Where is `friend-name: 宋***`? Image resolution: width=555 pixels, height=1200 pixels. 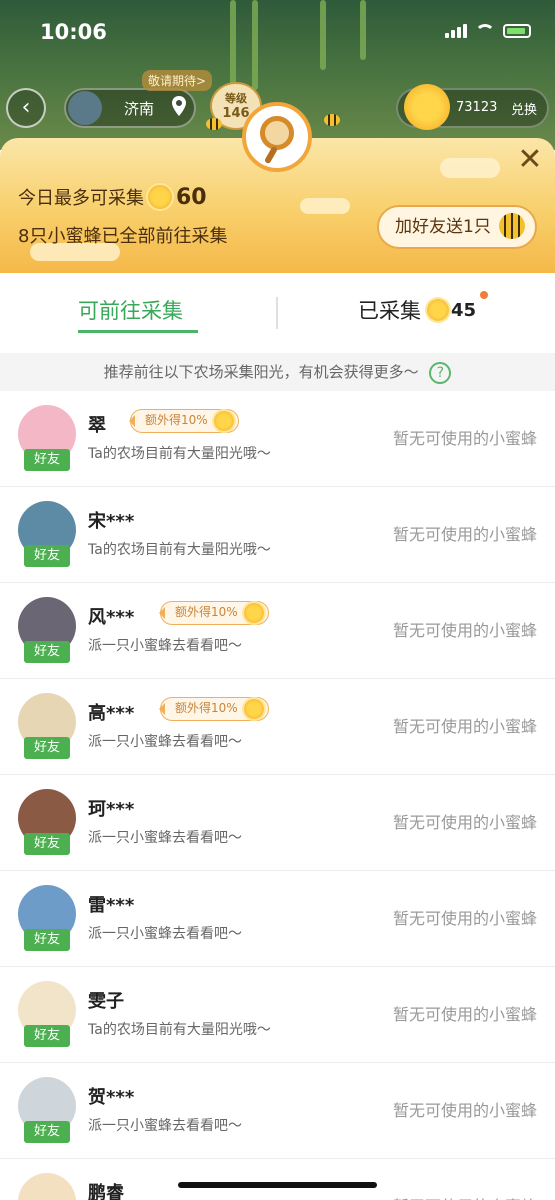
friend-name: 宋*** is located at coordinates (111, 521).